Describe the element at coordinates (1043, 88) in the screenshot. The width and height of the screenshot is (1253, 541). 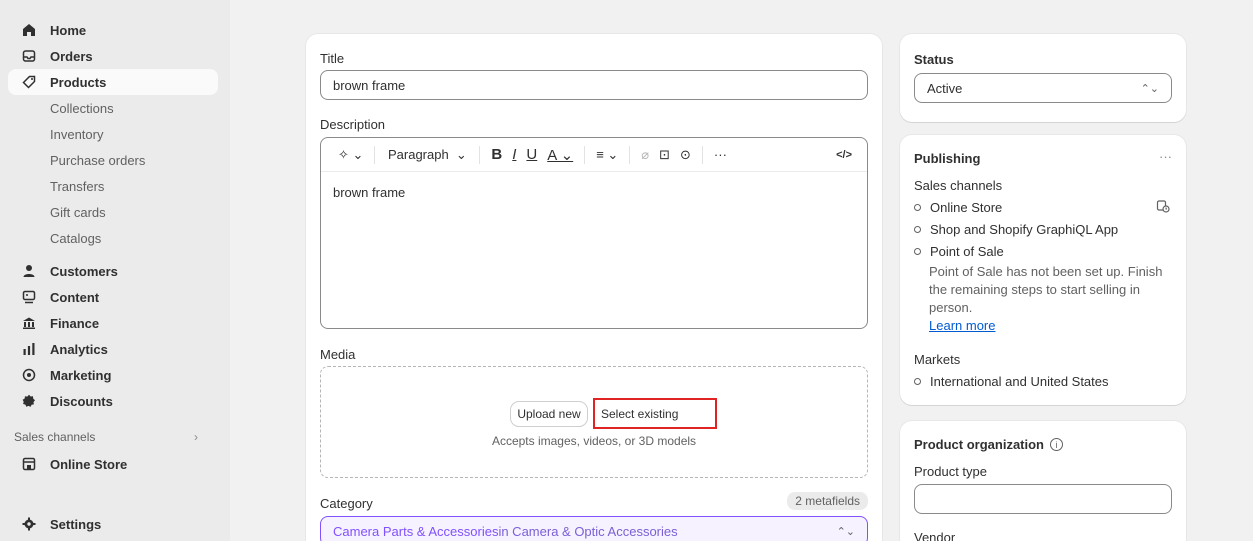
I see `status-select: Active ⌃⌄` at that location.